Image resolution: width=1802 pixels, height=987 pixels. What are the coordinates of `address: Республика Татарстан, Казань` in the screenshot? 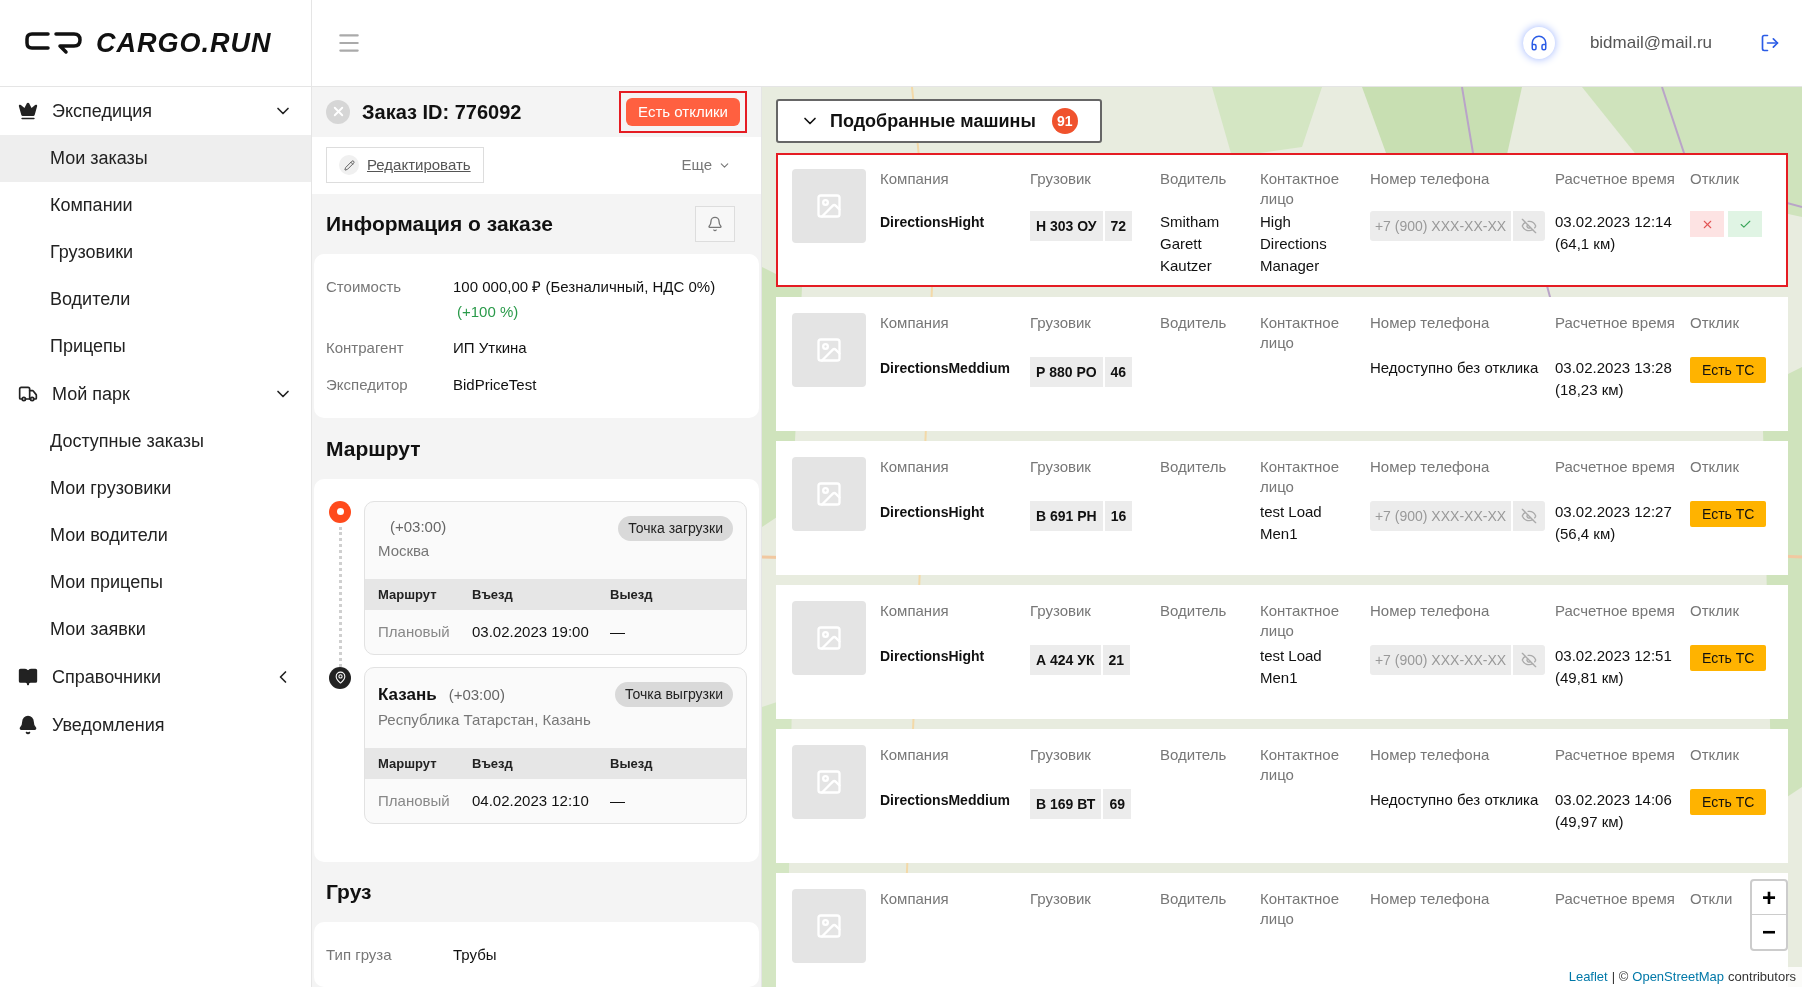 It's located at (484, 720).